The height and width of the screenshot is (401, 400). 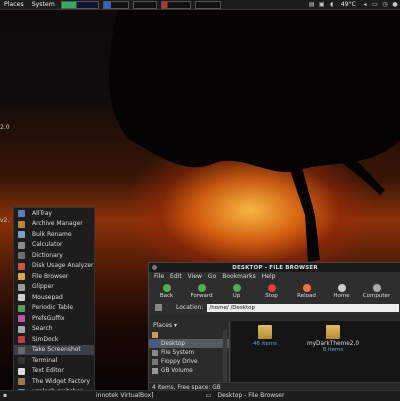 What do you see at coordinates (271, 287) in the screenshot?
I see `stop-icon` at bounding box center [271, 287].